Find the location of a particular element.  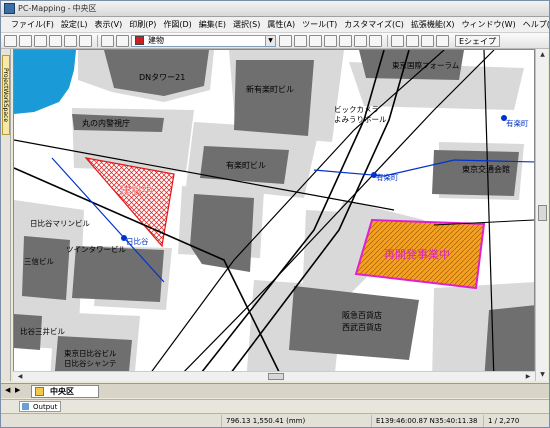

shape-button: Eシェイプ is located at coordinates (478, 40).